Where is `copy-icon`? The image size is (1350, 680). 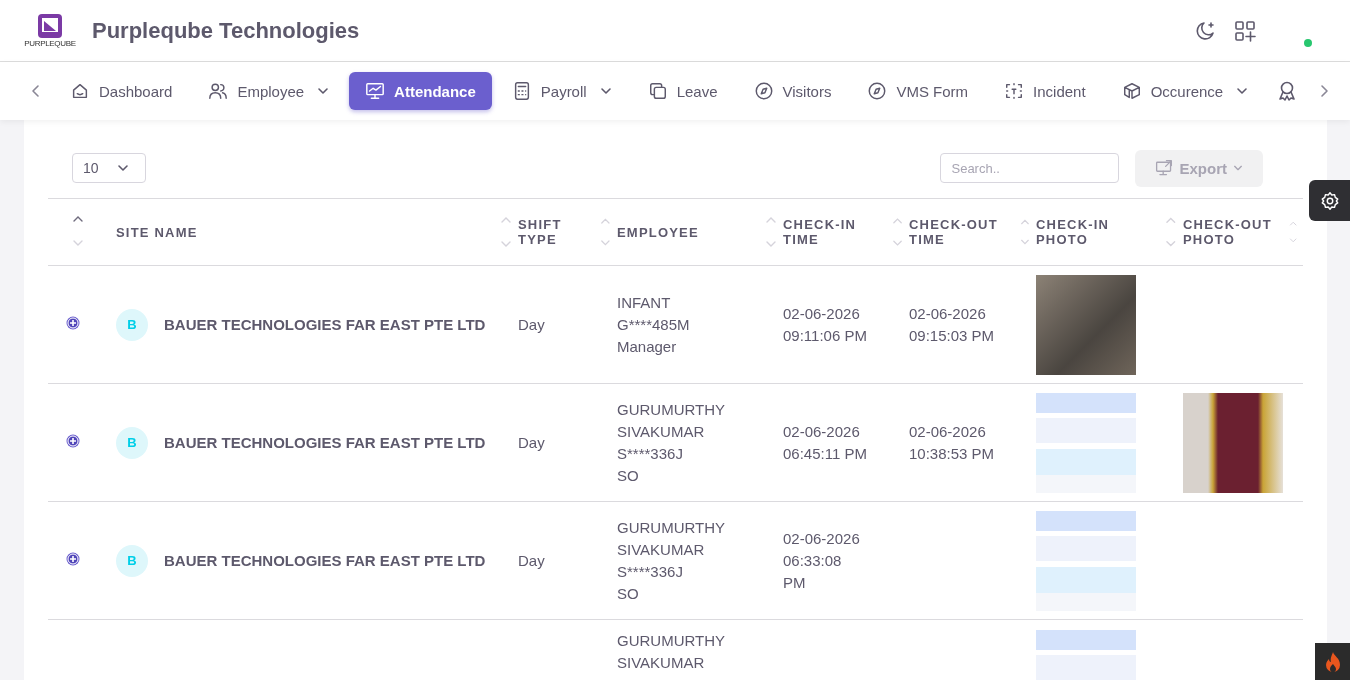
copy-icon is located at coordinates (657, 91).